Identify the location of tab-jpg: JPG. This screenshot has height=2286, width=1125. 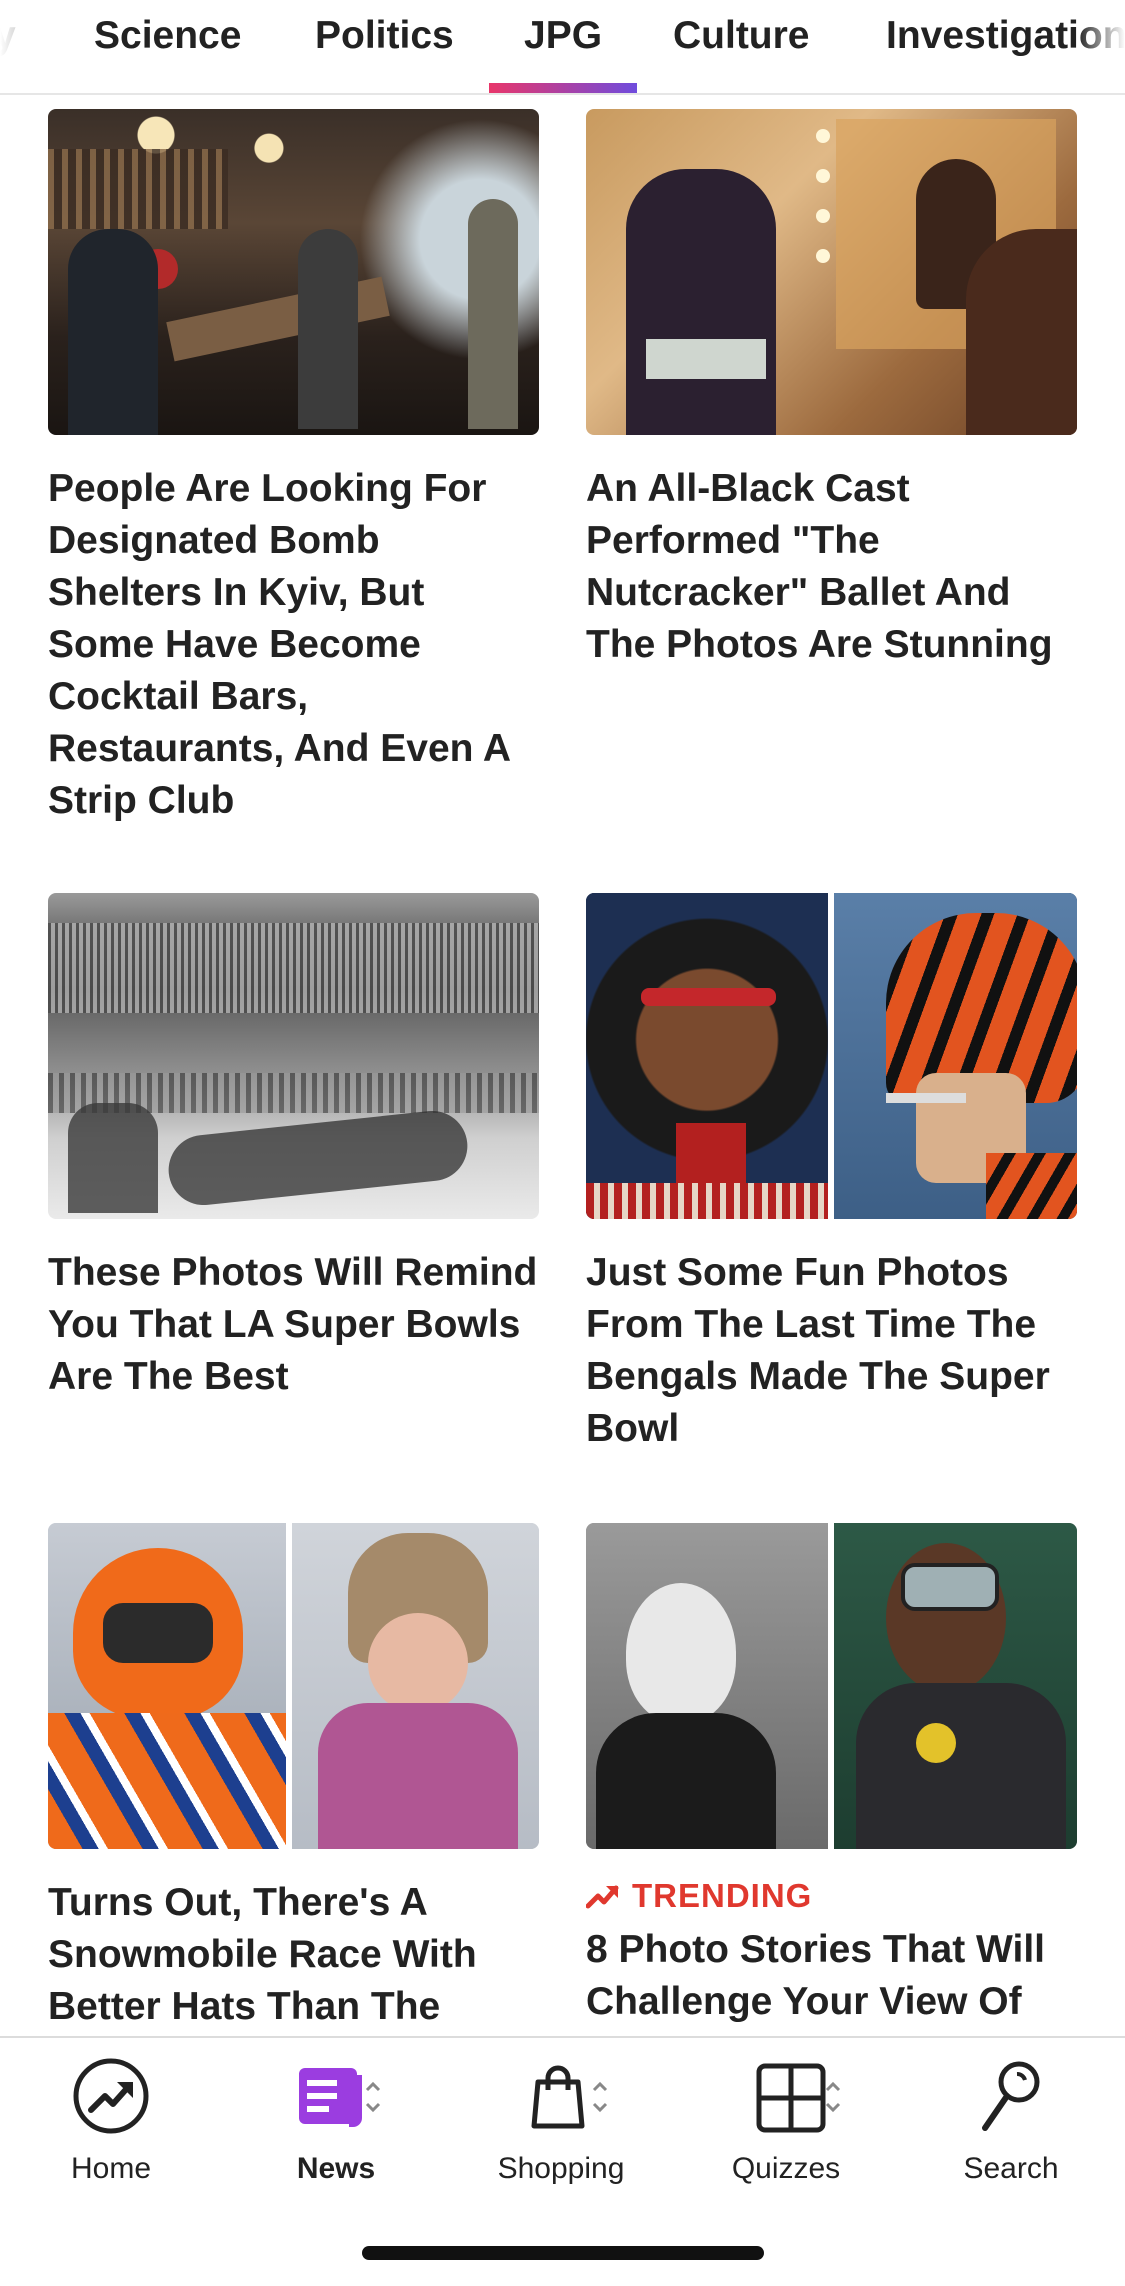
(563, 36).